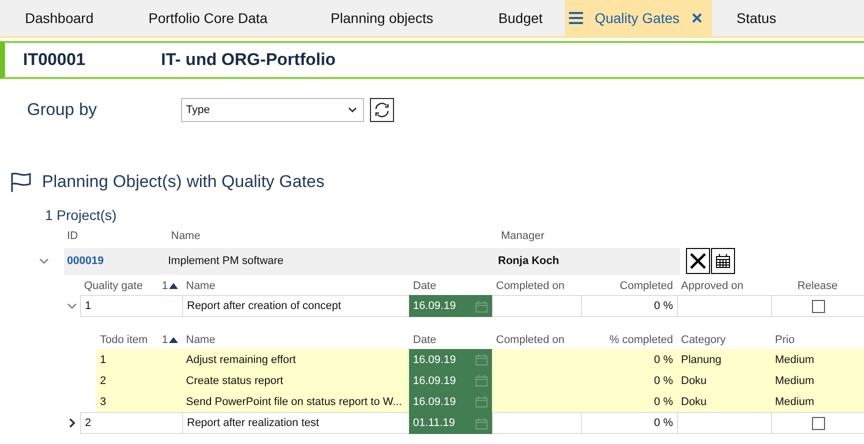  I want to click on menu-icon, so click(575, 18).